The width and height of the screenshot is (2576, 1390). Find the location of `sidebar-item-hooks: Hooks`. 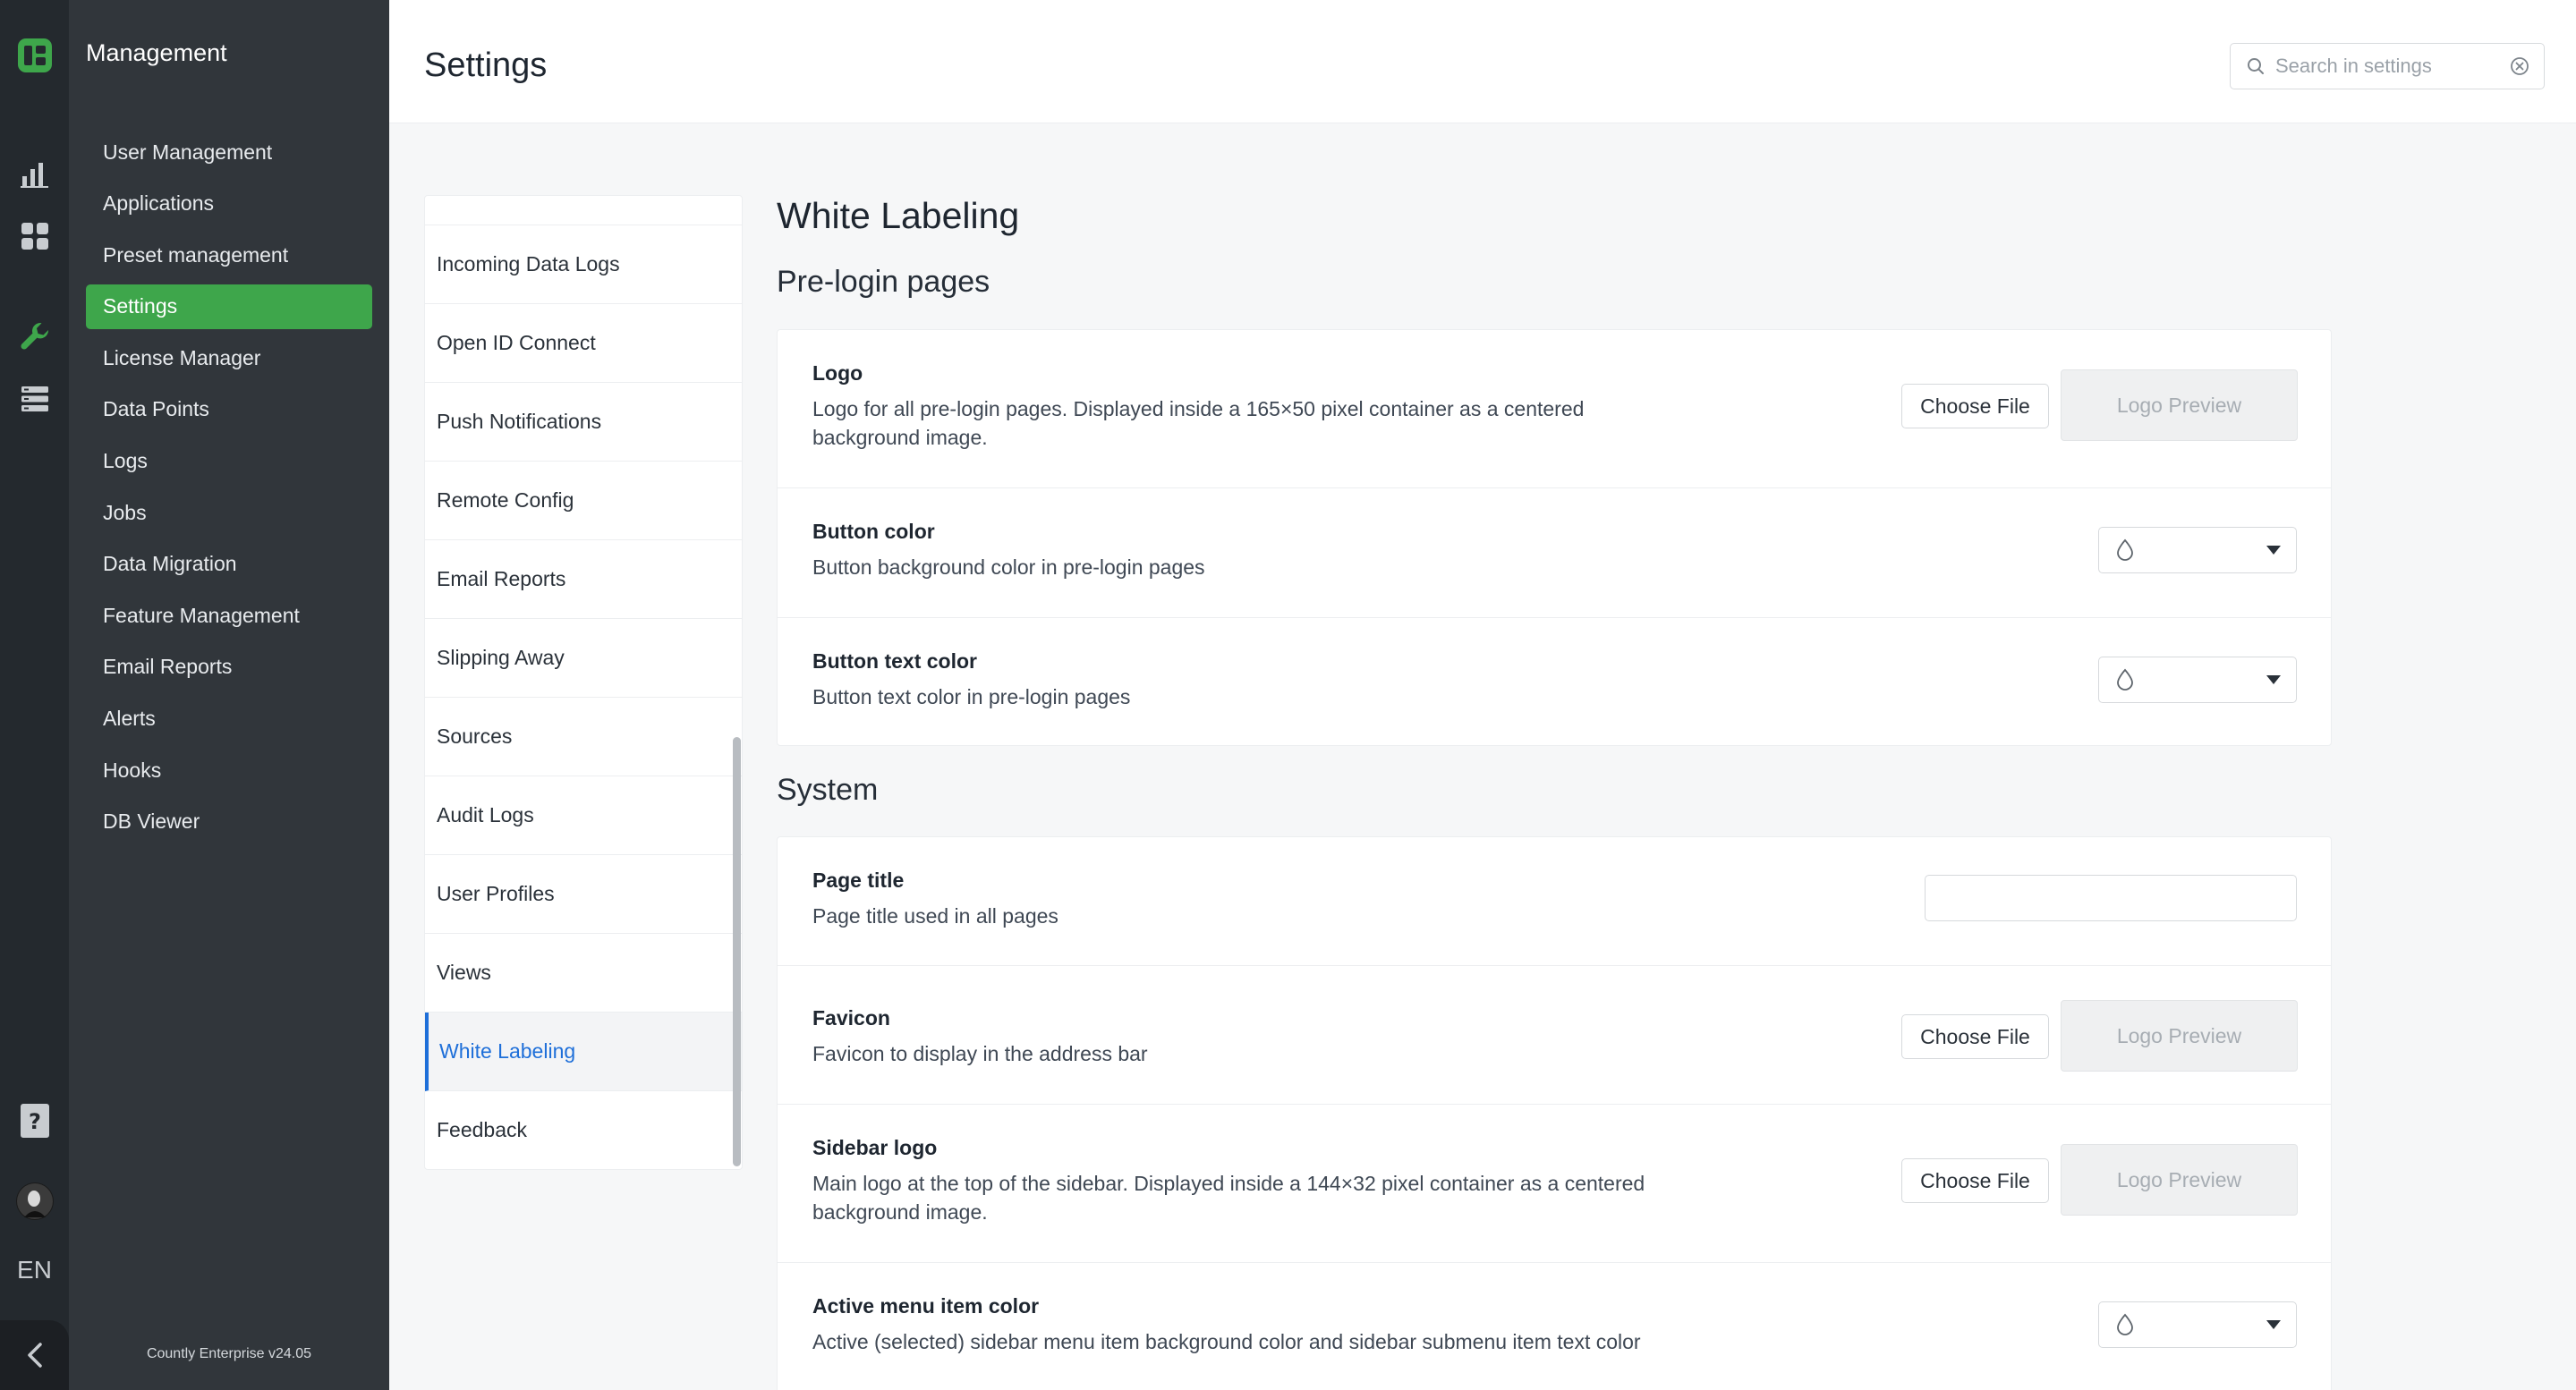

sidebar-item-hooks: Hooks is located at coordinates (229, 770).